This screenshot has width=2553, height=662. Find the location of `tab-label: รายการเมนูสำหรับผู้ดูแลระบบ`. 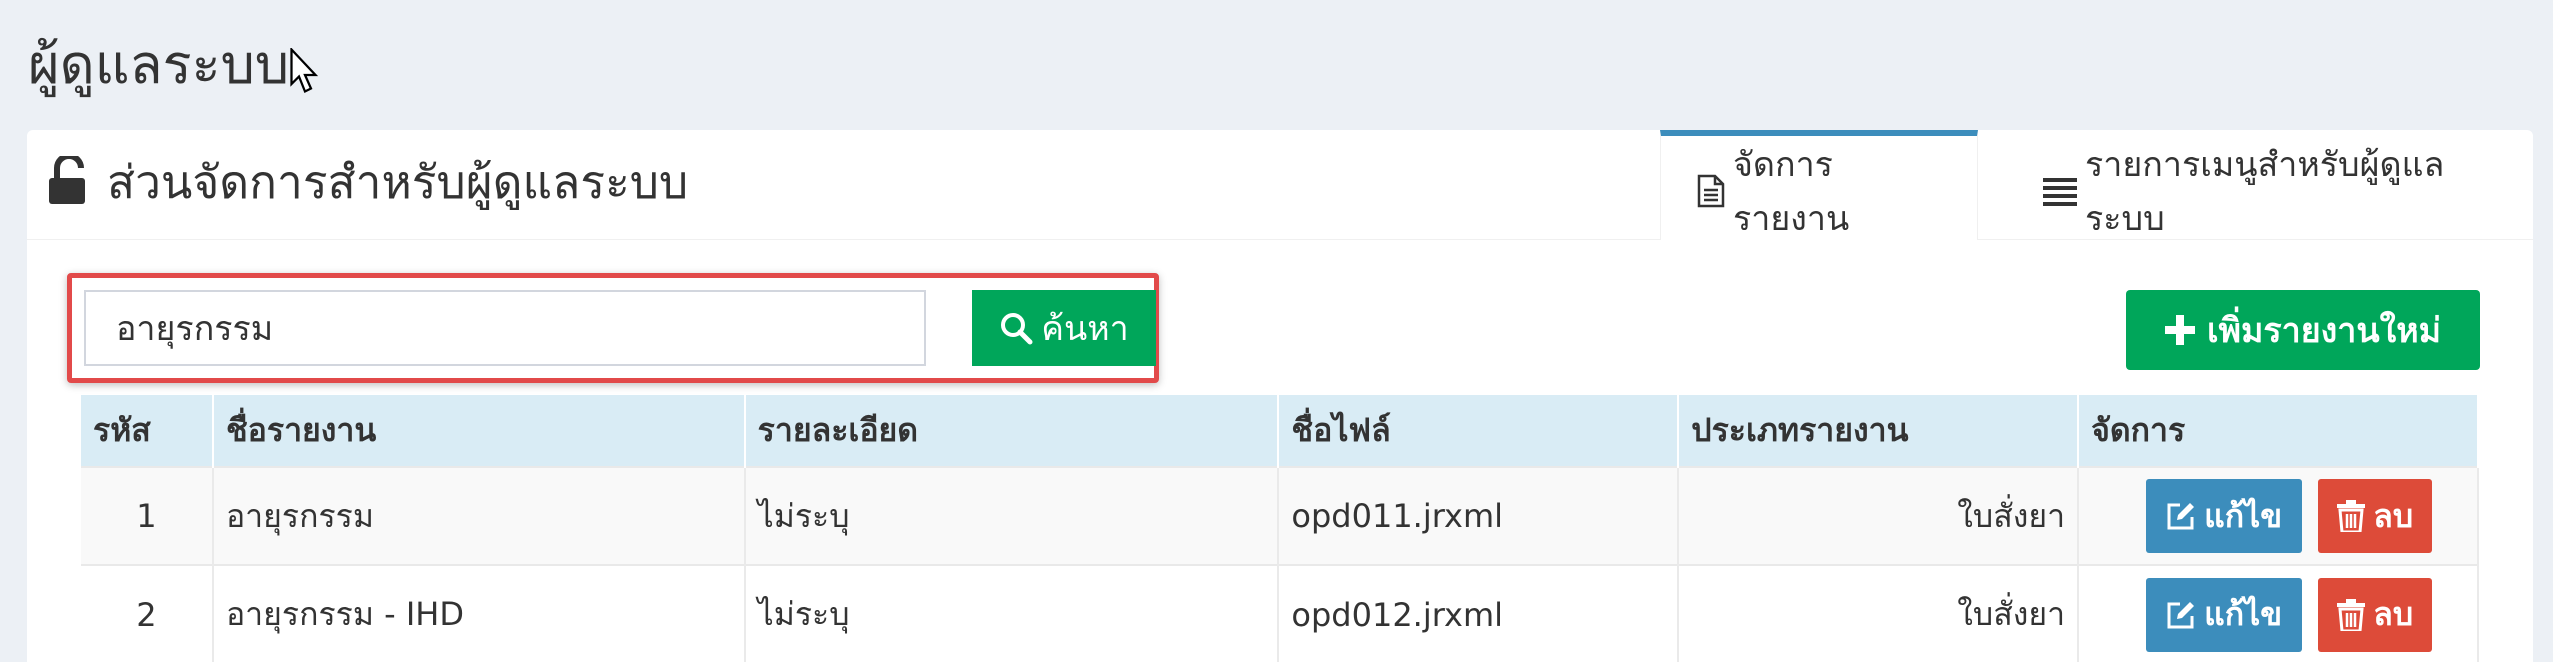

tab-label: รายการเมนูสำหรับผู้ดูแลระบบ is located at coordinates (2265, 192).